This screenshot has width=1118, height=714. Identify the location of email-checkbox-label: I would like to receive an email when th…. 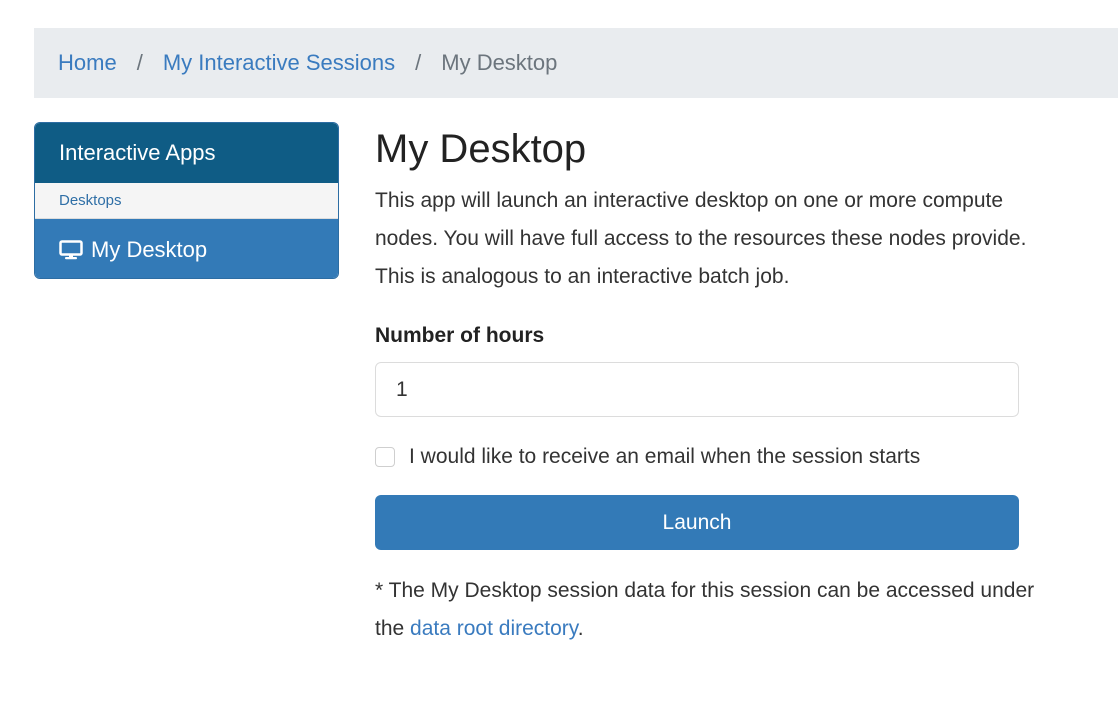
(664, 457).